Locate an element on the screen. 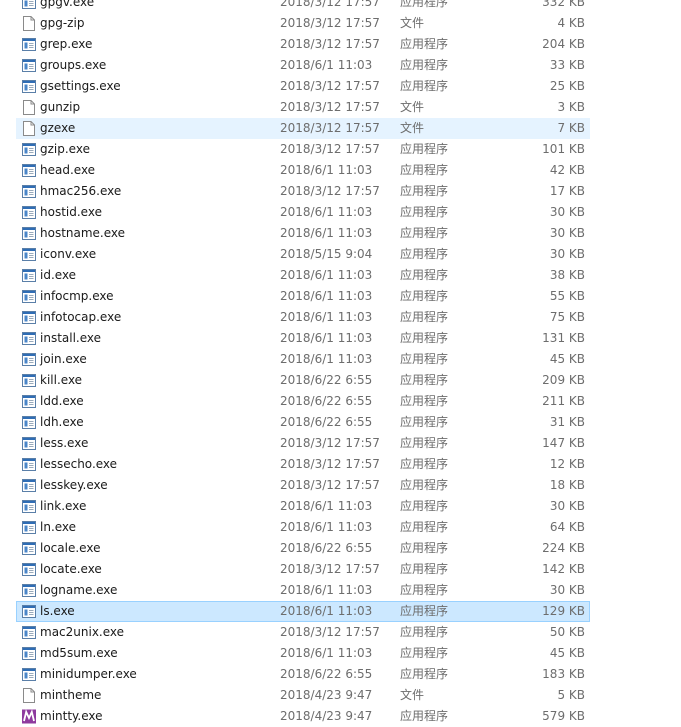 The image size is (681, 727). file-row: groups.exe 2018/6/1 11:03 应用程序 33 KB is located at coordinates (303, 65).